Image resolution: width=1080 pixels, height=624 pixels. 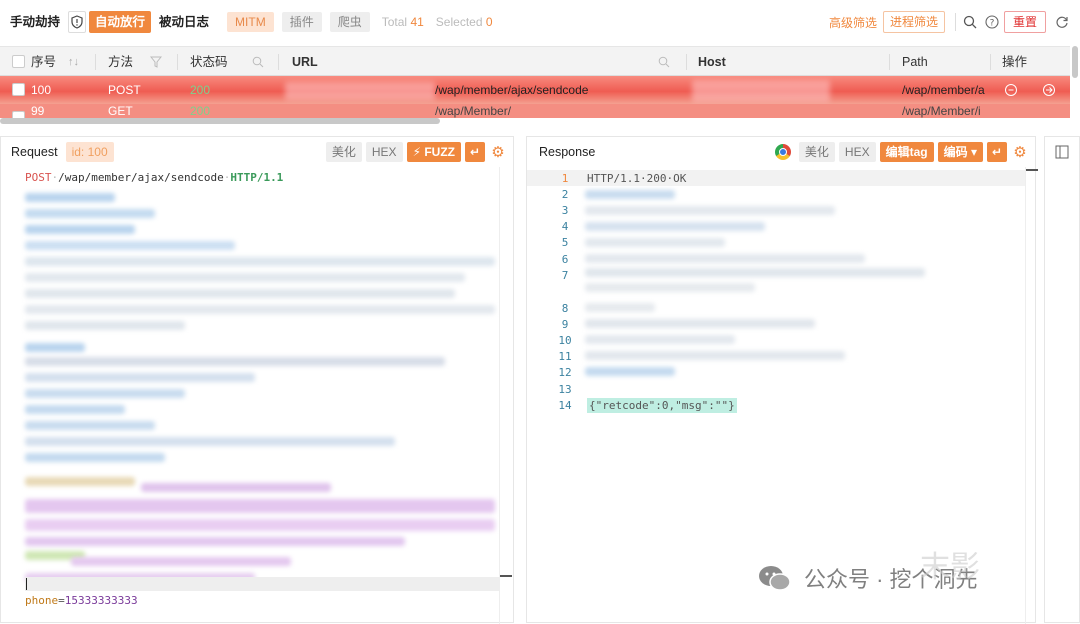 What do you see at coordinates (18, 61) in the screenshot?
I see `select-all-checkbox` at bounding box center [18, 61].